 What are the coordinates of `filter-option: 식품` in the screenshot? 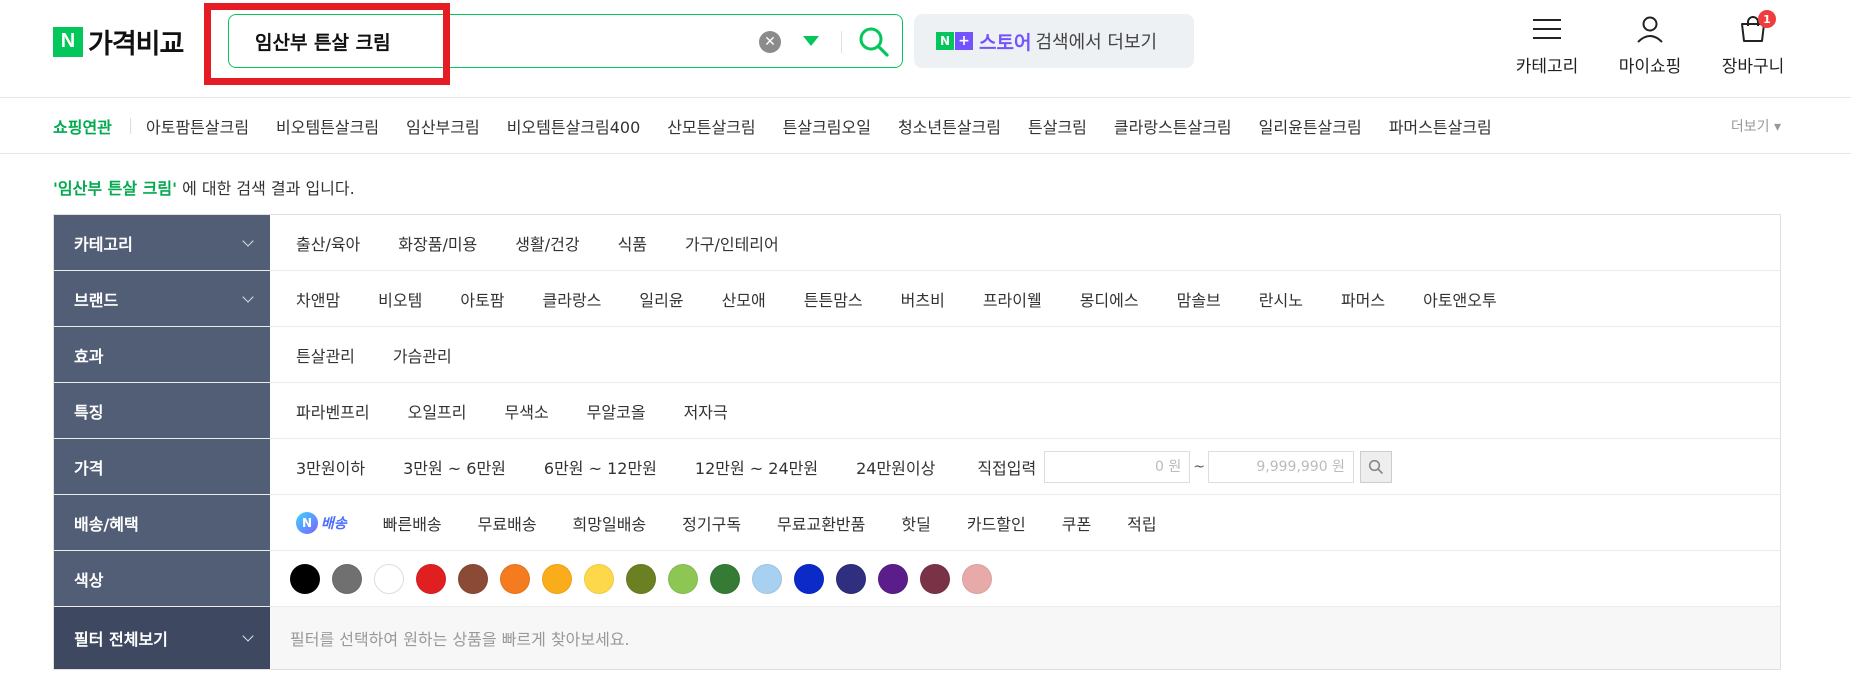 It's located at (632, 243).